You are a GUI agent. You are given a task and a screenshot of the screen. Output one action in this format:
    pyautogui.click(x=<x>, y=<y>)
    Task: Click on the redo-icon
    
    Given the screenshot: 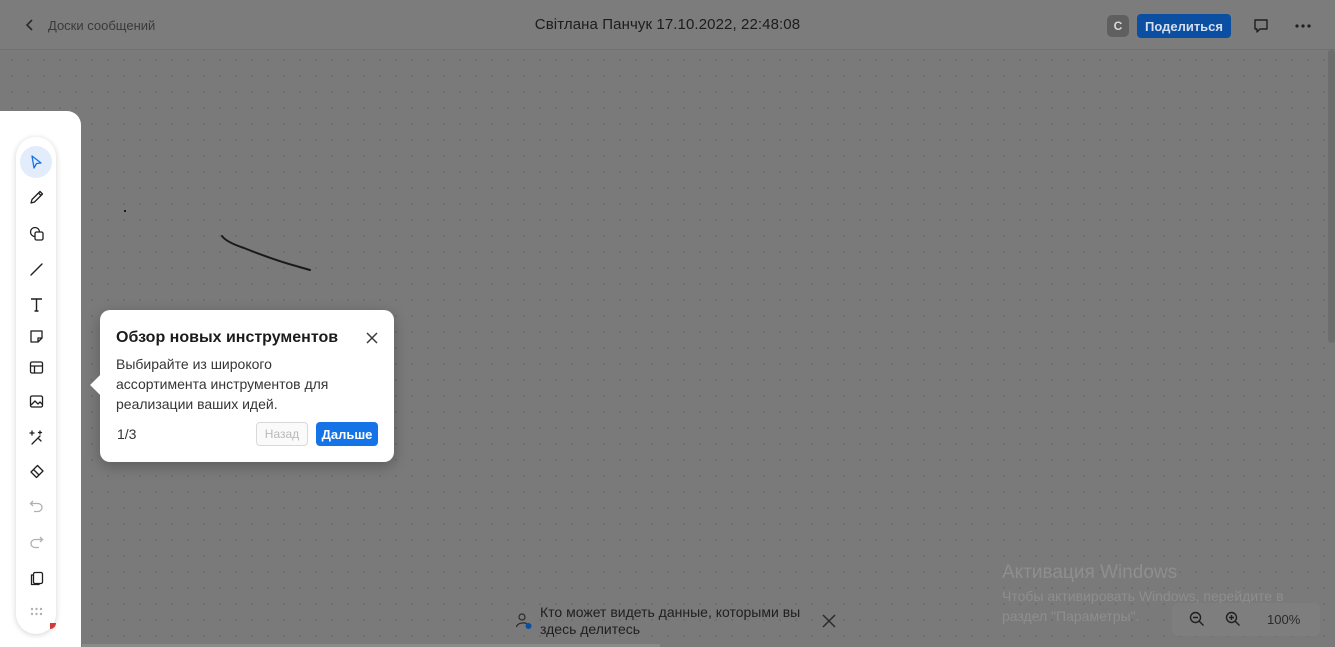 What is the action you would take?
    pyautogui.click(x=36, y=542)
    